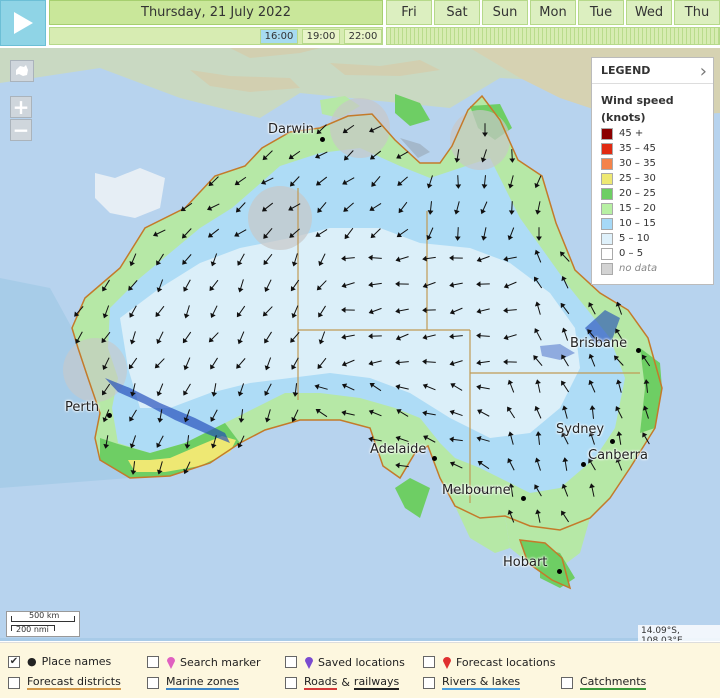  I want to click on legend-title: Wind speed (knots), so click(652, 105).